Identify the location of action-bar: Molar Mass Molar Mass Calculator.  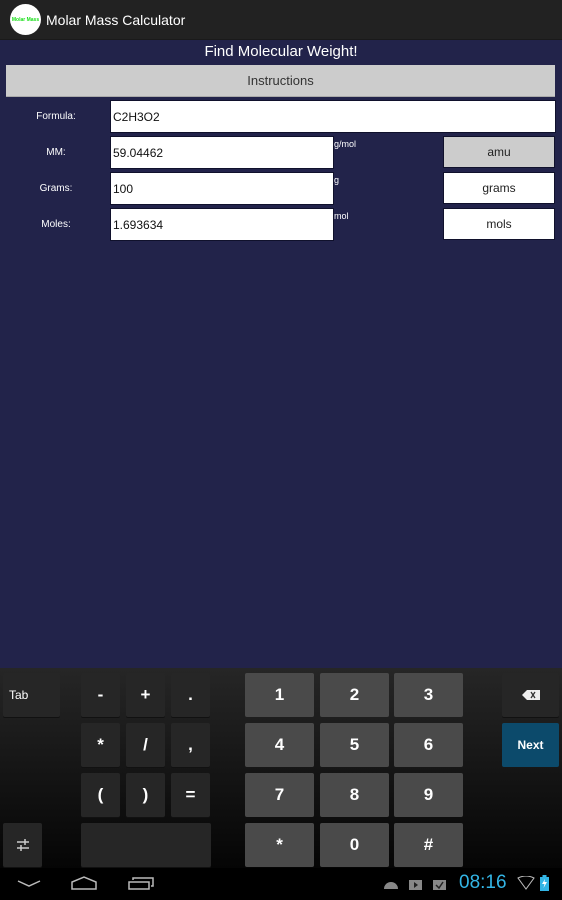
(281, 20).